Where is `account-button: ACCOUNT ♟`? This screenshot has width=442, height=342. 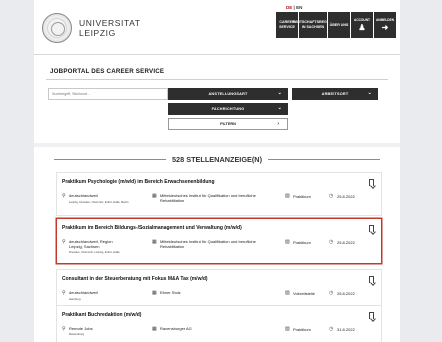
account-button: ACCOUNT ♟ is located at coordinates (362, 25).